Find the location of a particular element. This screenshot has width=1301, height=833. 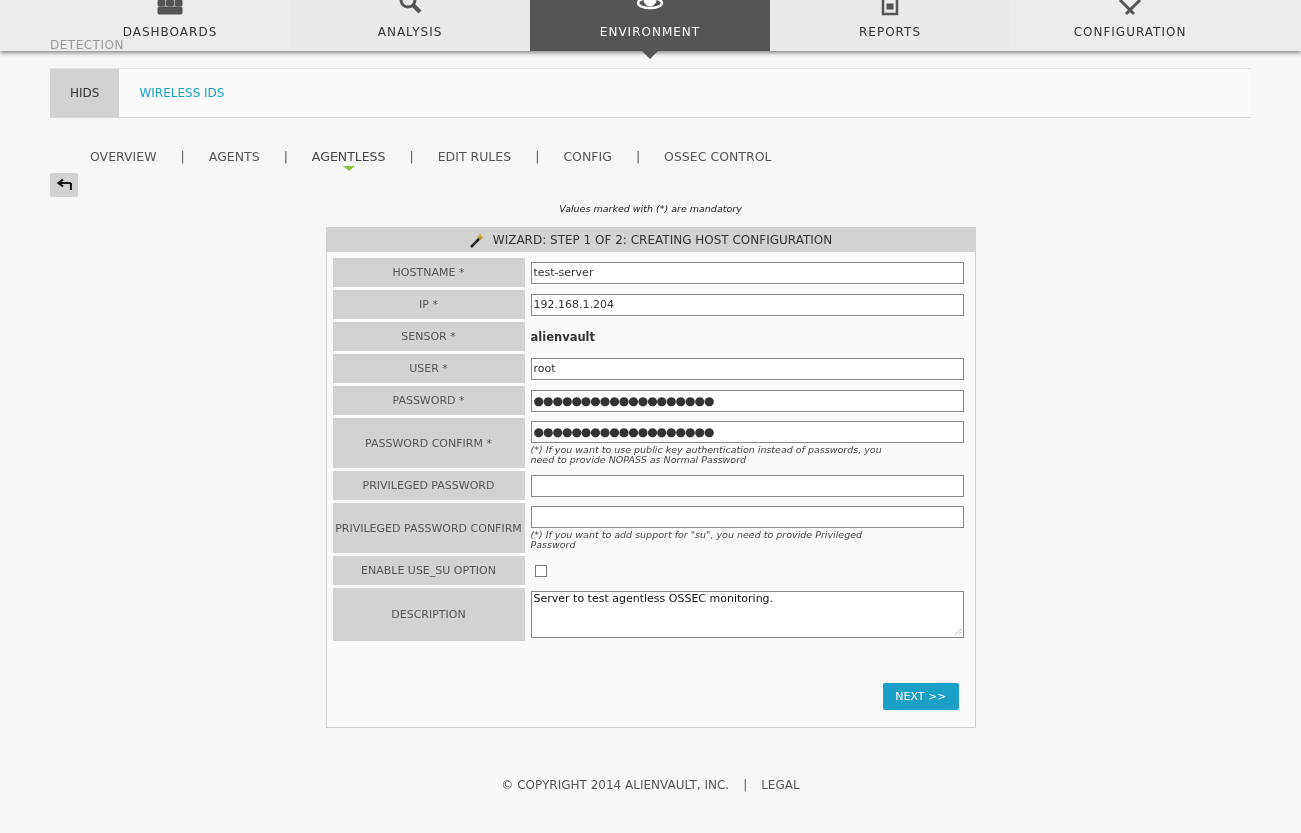

sub-nav-link: CONFIG is located at coordinates (587, 156).